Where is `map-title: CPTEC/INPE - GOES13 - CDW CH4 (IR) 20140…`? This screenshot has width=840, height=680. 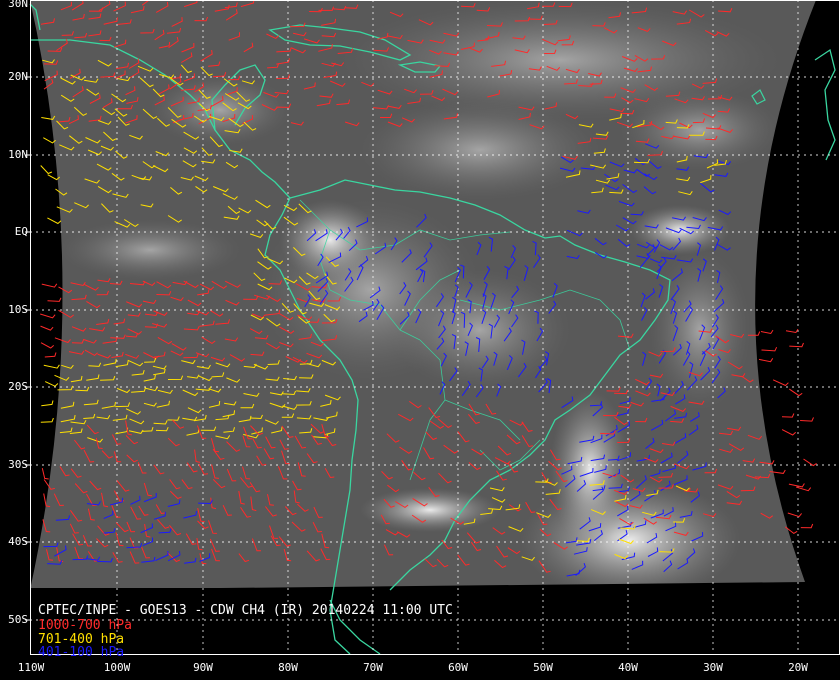 map-title: CPTEC/INPE - GOES13 - CDW CH4 (IR) 20140… is located at coordinates (245, 610).